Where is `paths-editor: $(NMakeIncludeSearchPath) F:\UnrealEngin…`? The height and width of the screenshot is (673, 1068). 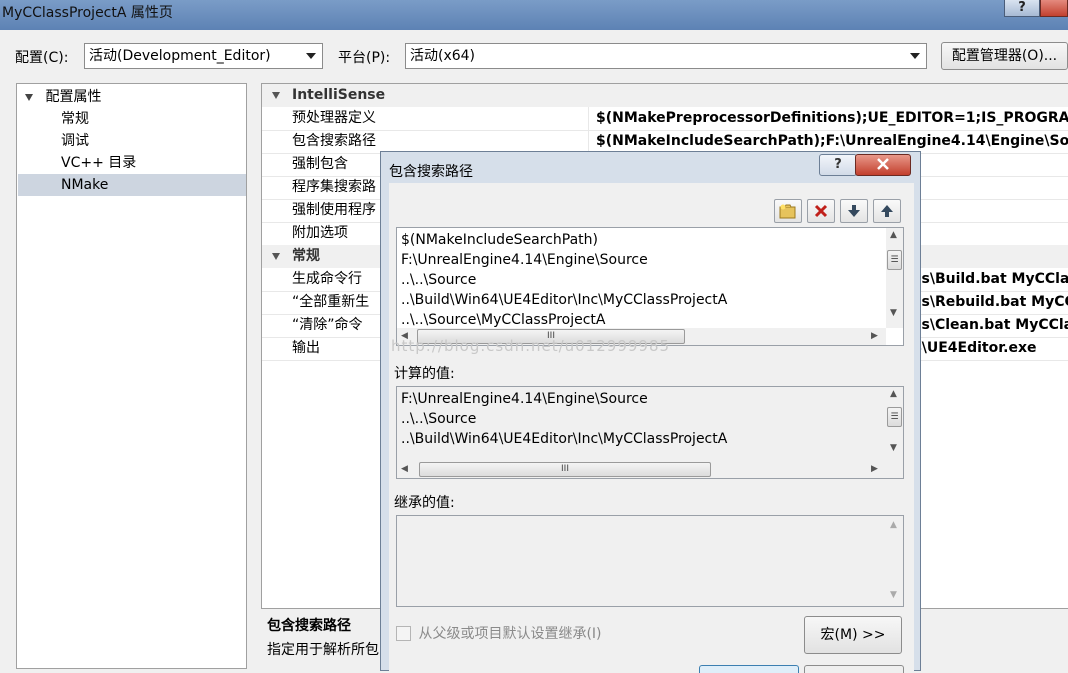
paths-editor: $(NMakeIncludeSearchPath) F:\UnrealEngin… is located at coordinates (650, 286).